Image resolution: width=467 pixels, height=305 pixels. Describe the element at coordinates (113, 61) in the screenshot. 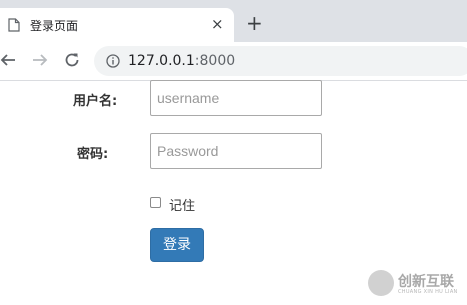

I see `info-icon` at that location.